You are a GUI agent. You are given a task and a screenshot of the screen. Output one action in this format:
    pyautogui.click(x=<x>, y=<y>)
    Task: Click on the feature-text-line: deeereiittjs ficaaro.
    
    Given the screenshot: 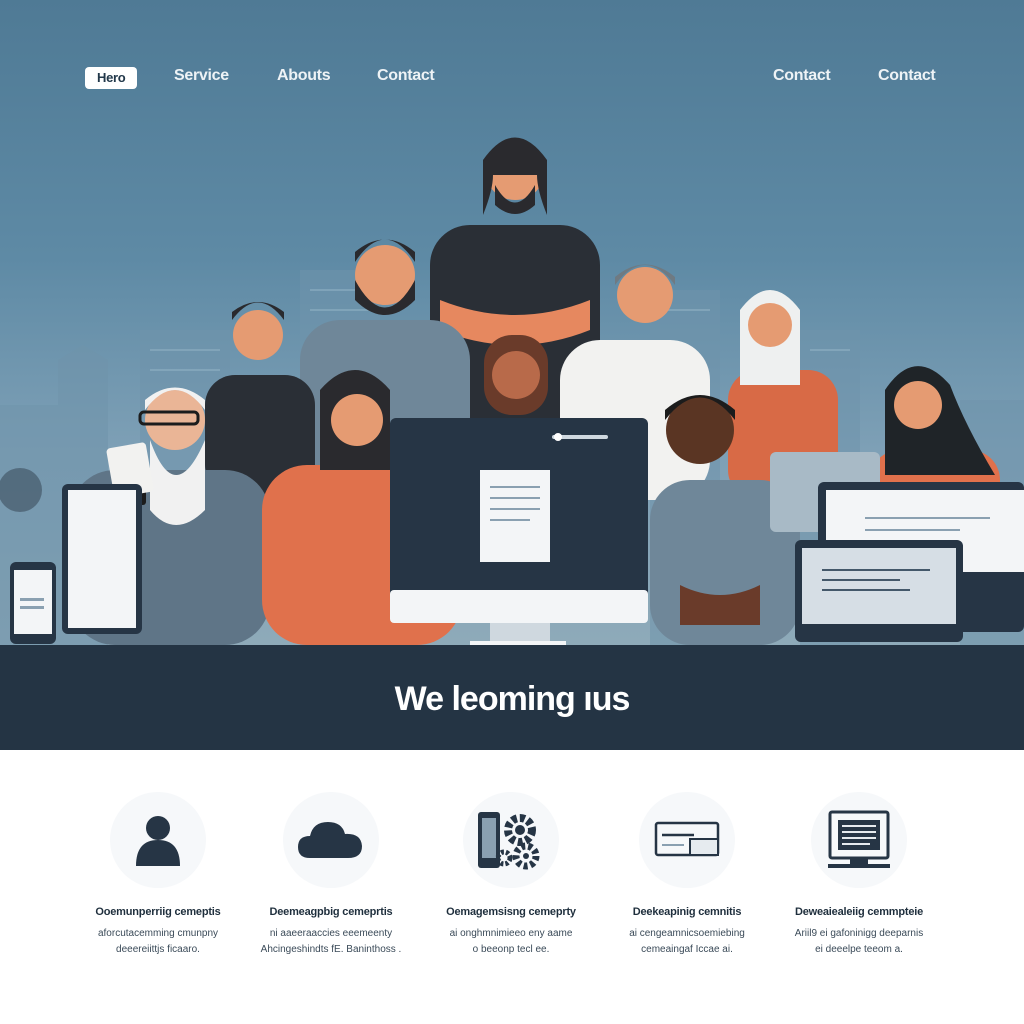 What is the action you would take?
    pyautogui.click(x=158, y=949)
    